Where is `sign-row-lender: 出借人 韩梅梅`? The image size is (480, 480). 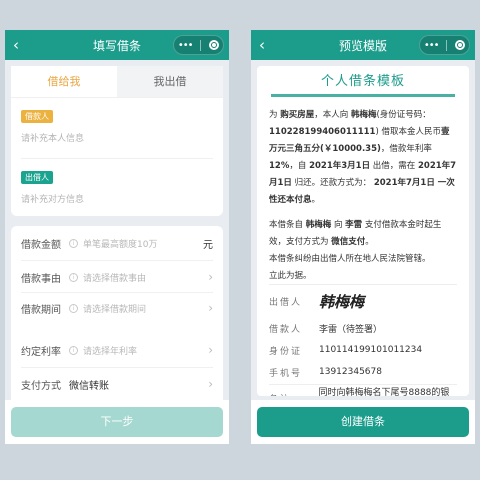
sign-row-lender: 出借人 韩梅梅 is located at coordinates (363, 301).